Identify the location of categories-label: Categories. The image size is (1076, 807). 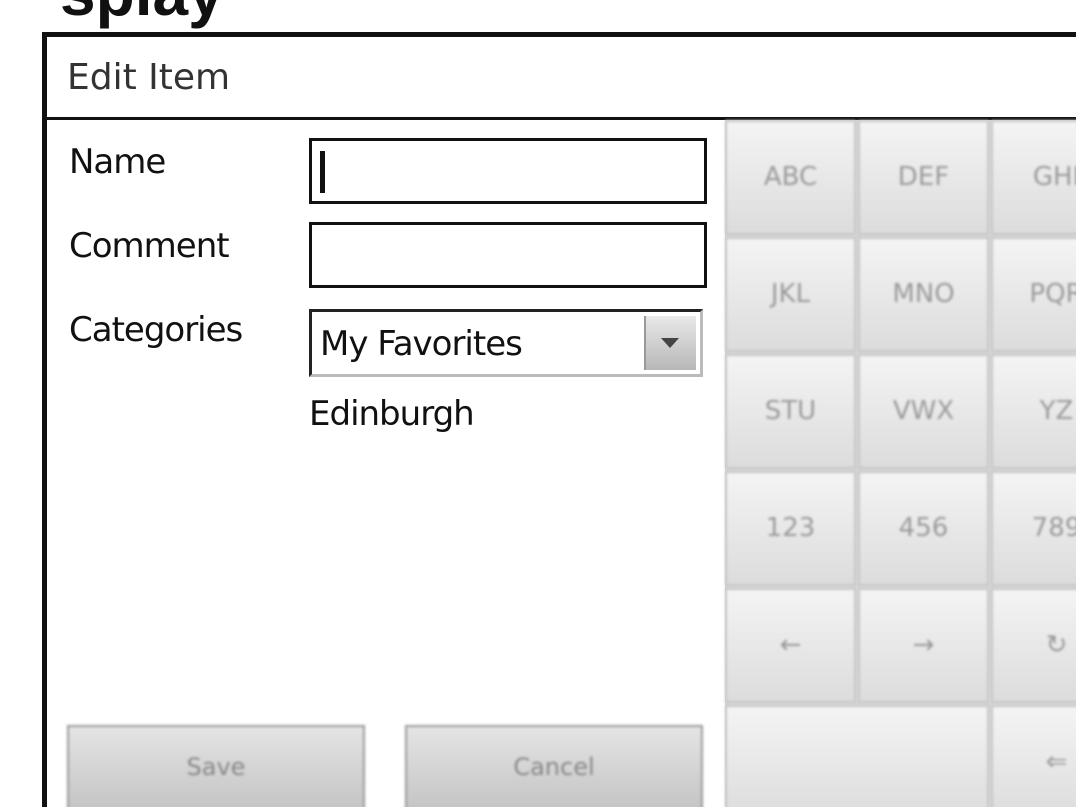
(156, 330).